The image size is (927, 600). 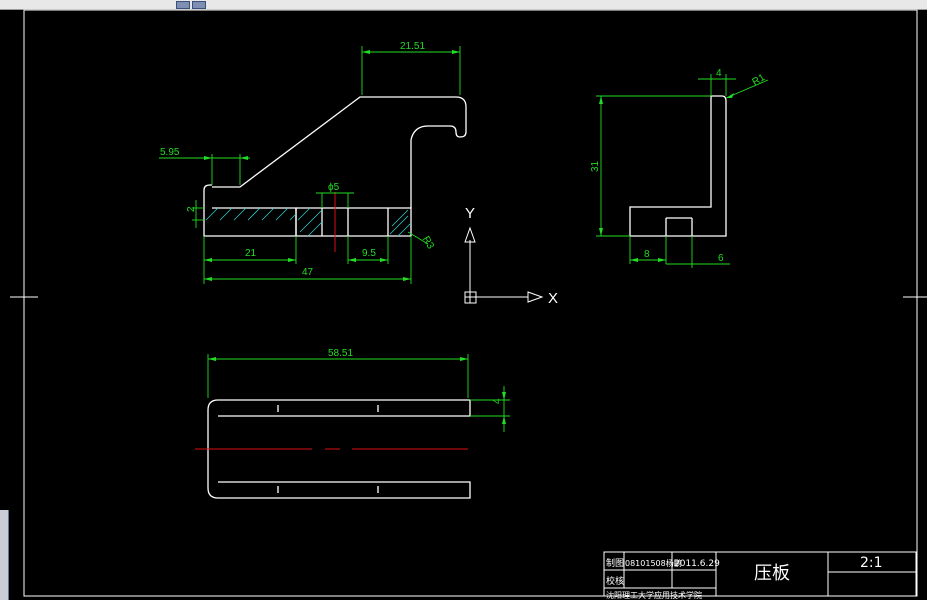 What do you see at coordinates (615, 581) in the screenshot?
I see `title-row2-label: 校核` at bounding box center [615, 581].